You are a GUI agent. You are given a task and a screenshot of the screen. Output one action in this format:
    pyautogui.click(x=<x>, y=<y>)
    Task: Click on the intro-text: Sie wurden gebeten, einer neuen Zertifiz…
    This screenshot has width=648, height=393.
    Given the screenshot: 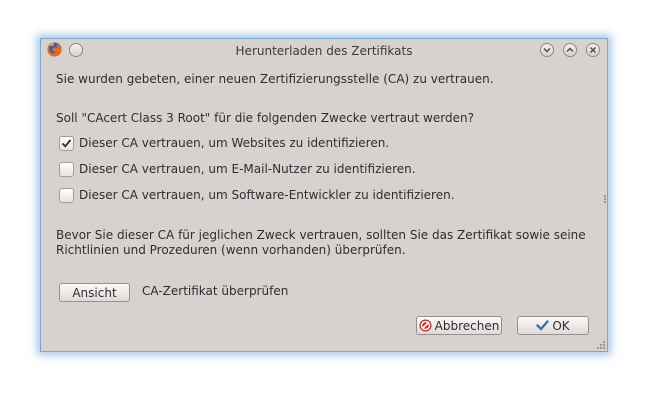 What is the action you would take?
    pyautogui.click(x=275, y=79)
    